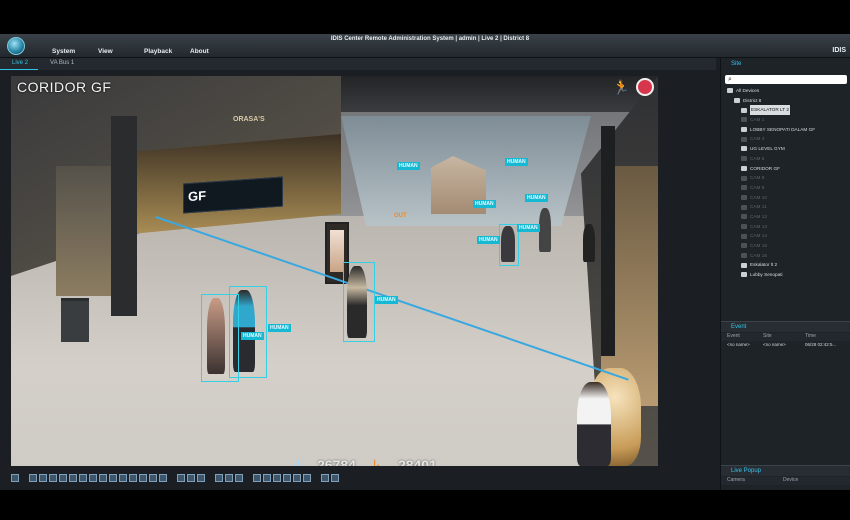  I want to click on site-search-input: ⌕, so click(786, 79).